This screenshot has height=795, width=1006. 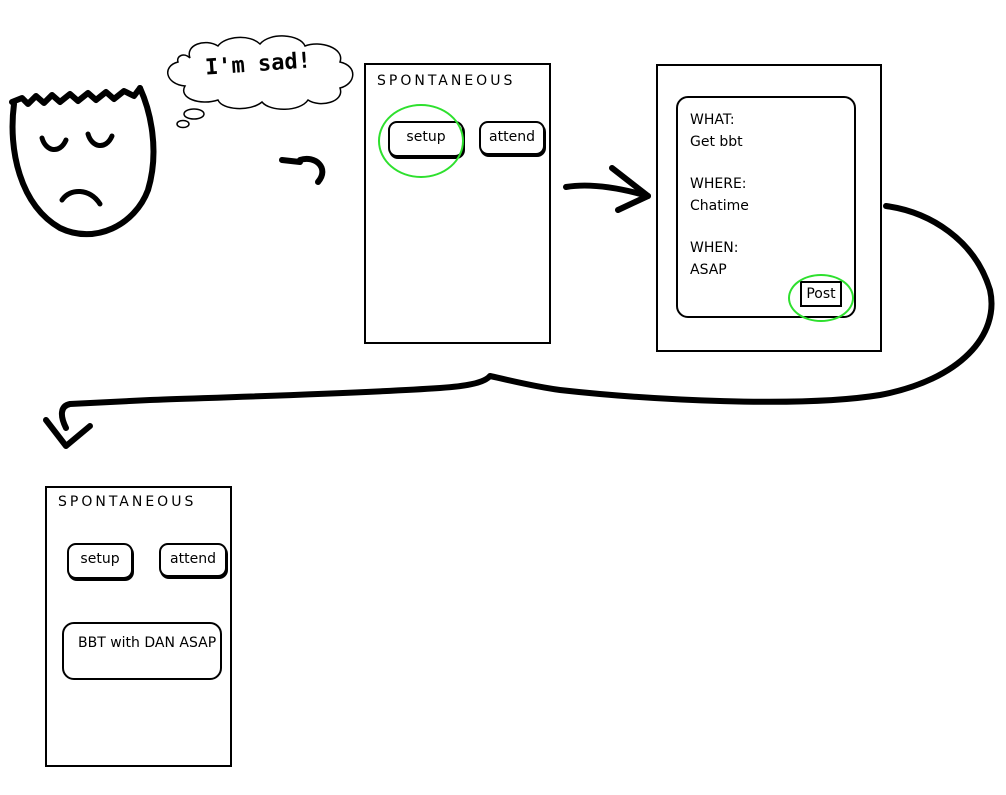 I want to click on home-screen: SPONTANEOUS setup attend, so click(x=457, y=203).